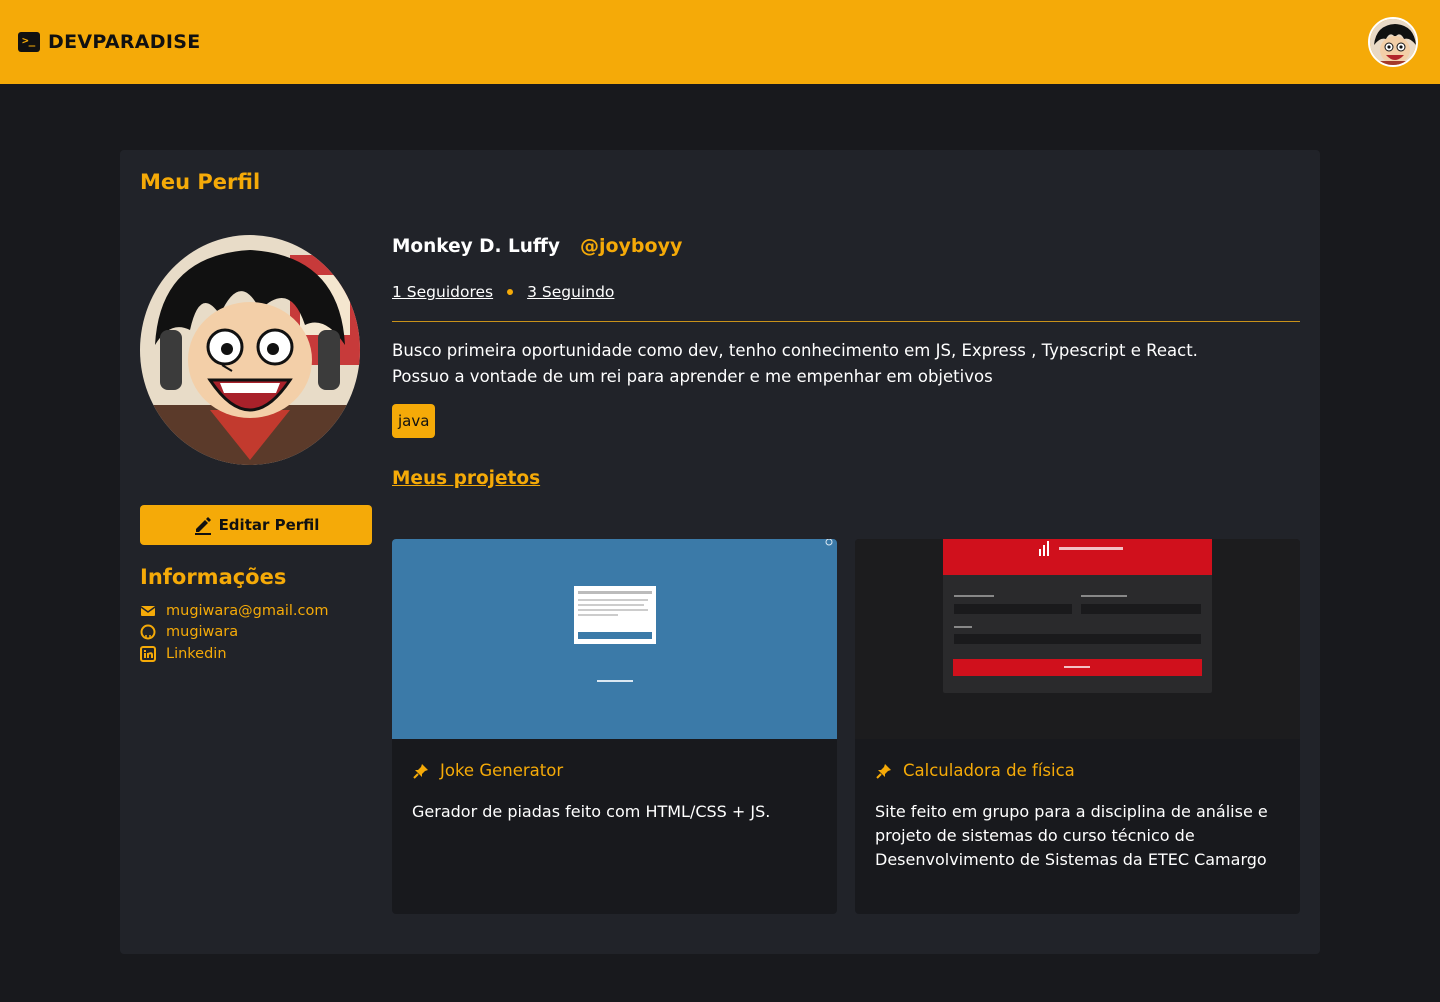  I want to click on project-header: Calculadora de física, so click(1077, 759).